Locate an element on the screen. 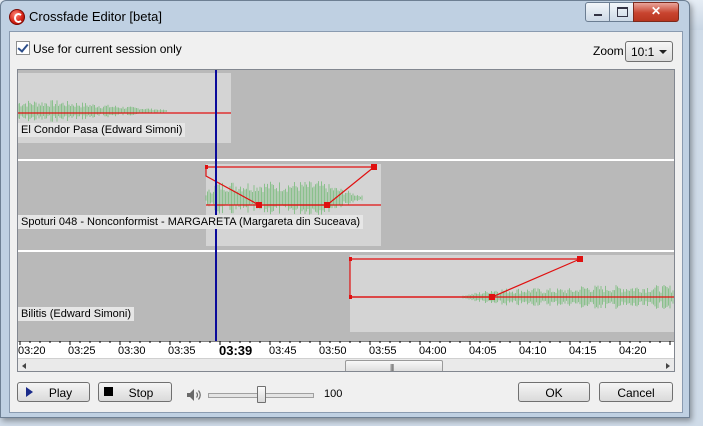 This screenshot has width=703, height=426. cancel-button: Cancel is located at coordinates (636, 392).